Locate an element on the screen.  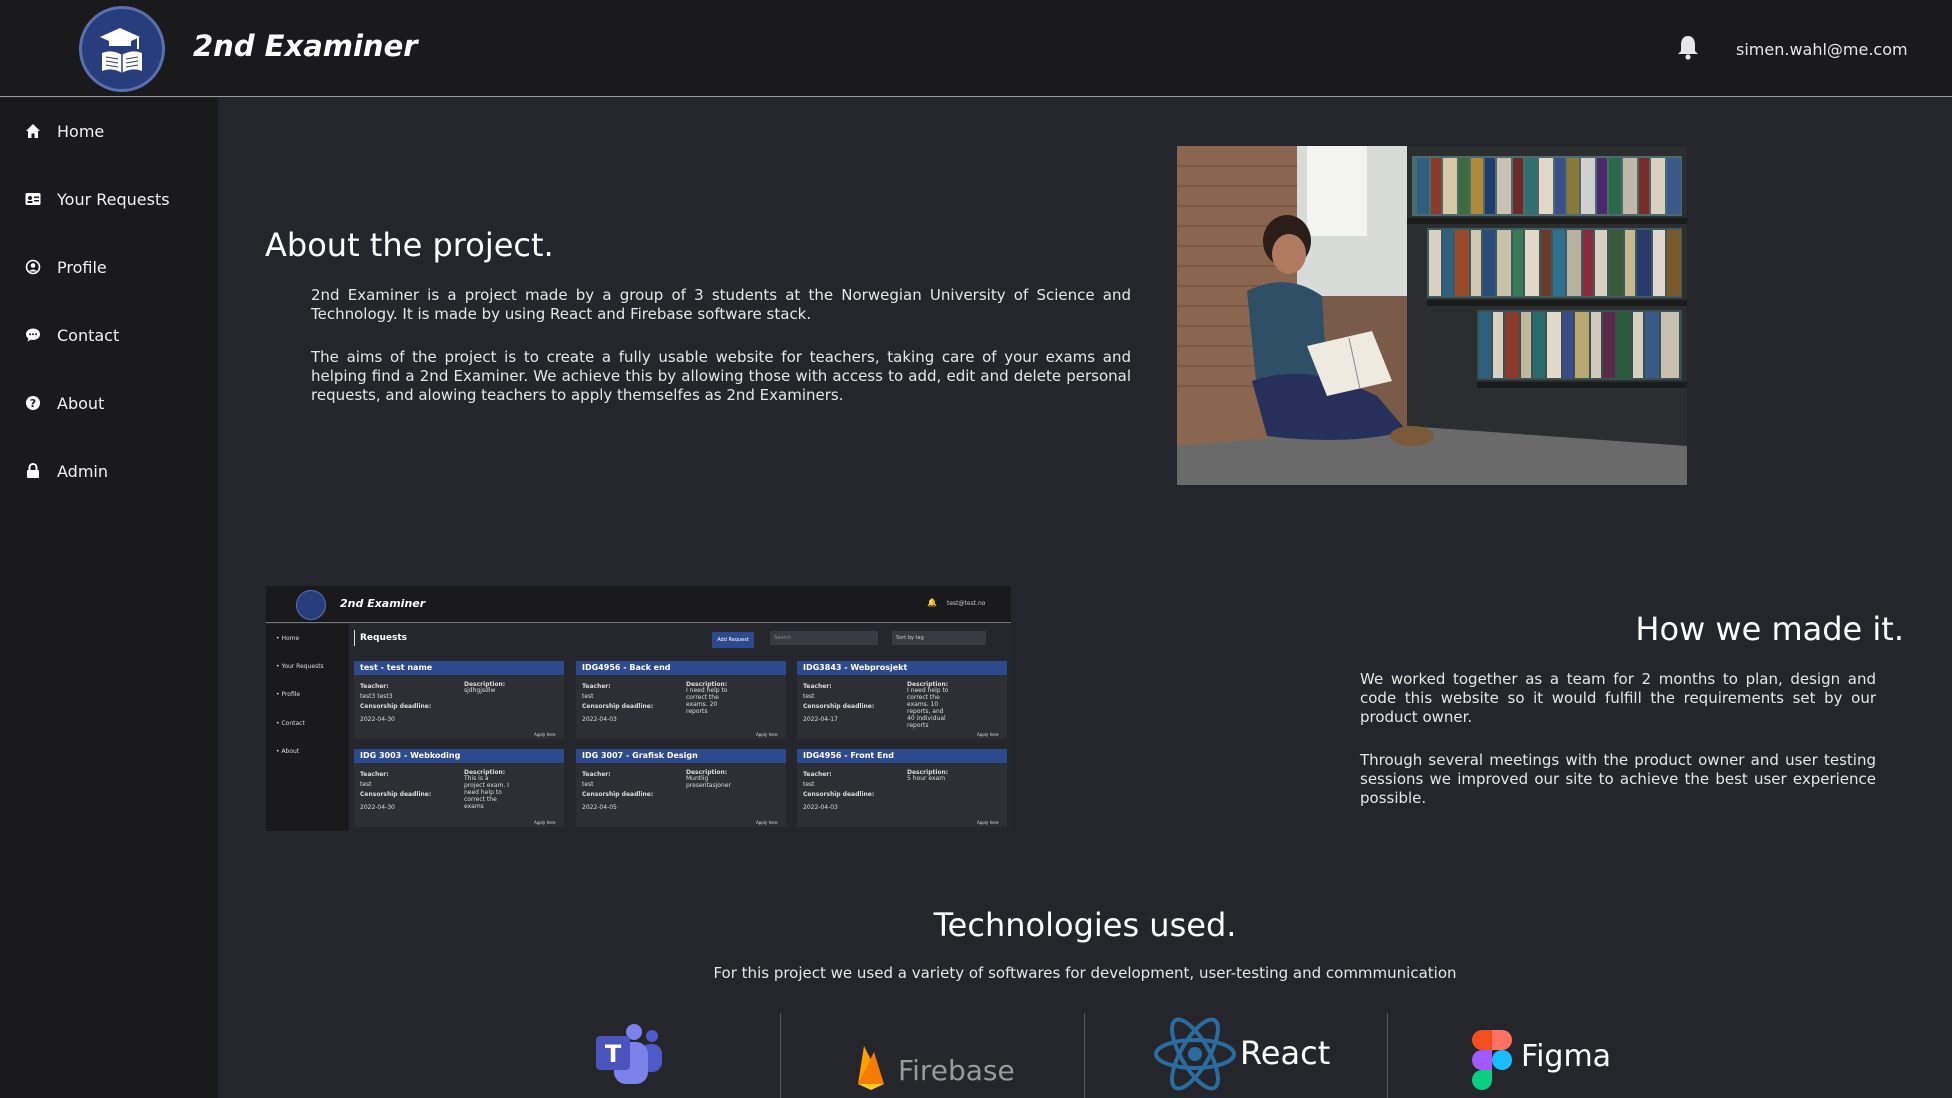
mini-nav-requests: • Your Requests is located at coordinates (300, 666).